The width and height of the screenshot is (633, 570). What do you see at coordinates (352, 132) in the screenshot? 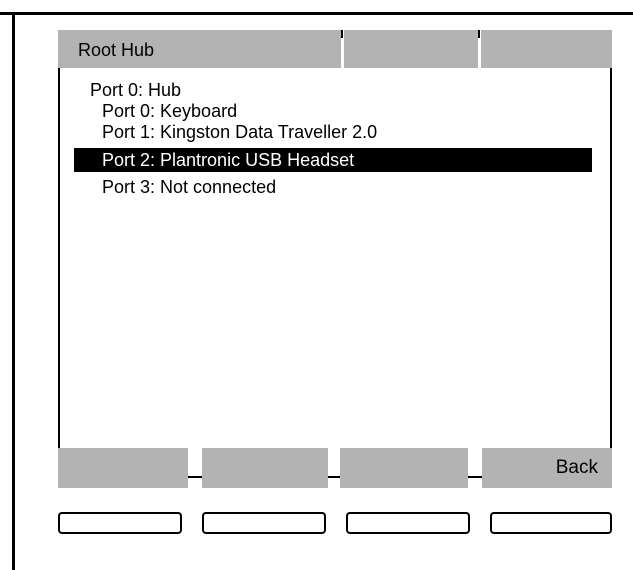
I see `list-item-kingston: Port 1: Kingston Data Traveller 2.0` at bounding box center [352, 132].